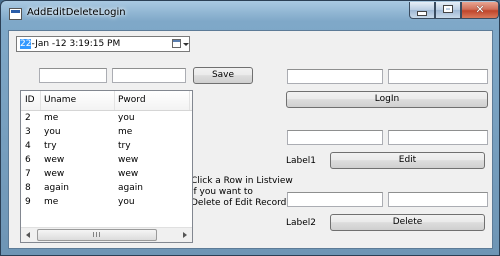 Image resolution: width=500 pixels, height=256 pixels. What do you see at coordinates (335, 137) in the screenshot?
I see `edit-username-input` at bounding box center [335, 137].